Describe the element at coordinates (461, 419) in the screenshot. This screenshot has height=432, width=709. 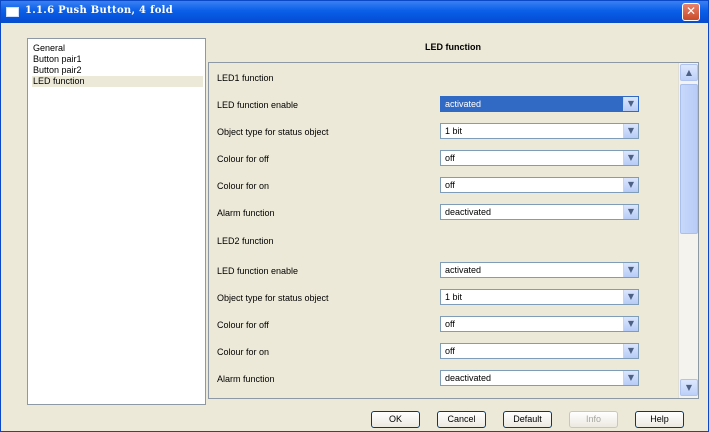
I see `cancel-button: Cancel` at that location.